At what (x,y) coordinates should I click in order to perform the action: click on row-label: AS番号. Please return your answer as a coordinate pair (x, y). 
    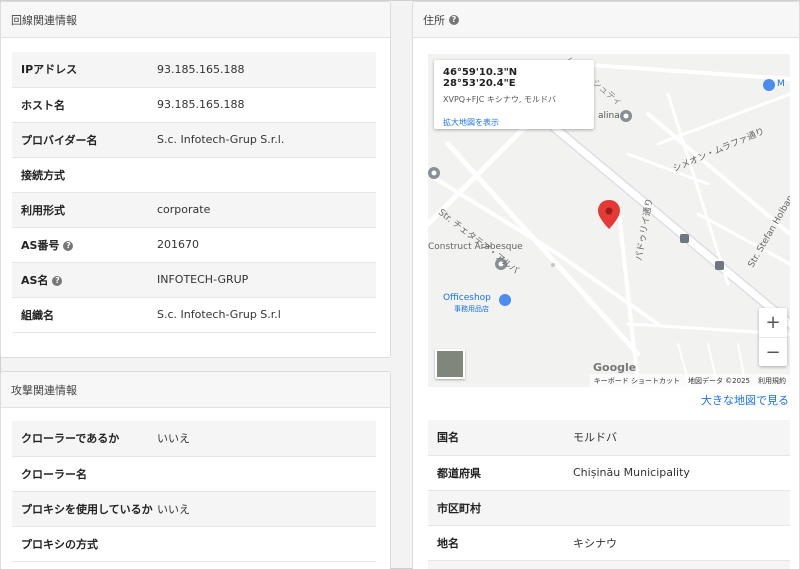
    Looking at the image, I should click on (40, 245).